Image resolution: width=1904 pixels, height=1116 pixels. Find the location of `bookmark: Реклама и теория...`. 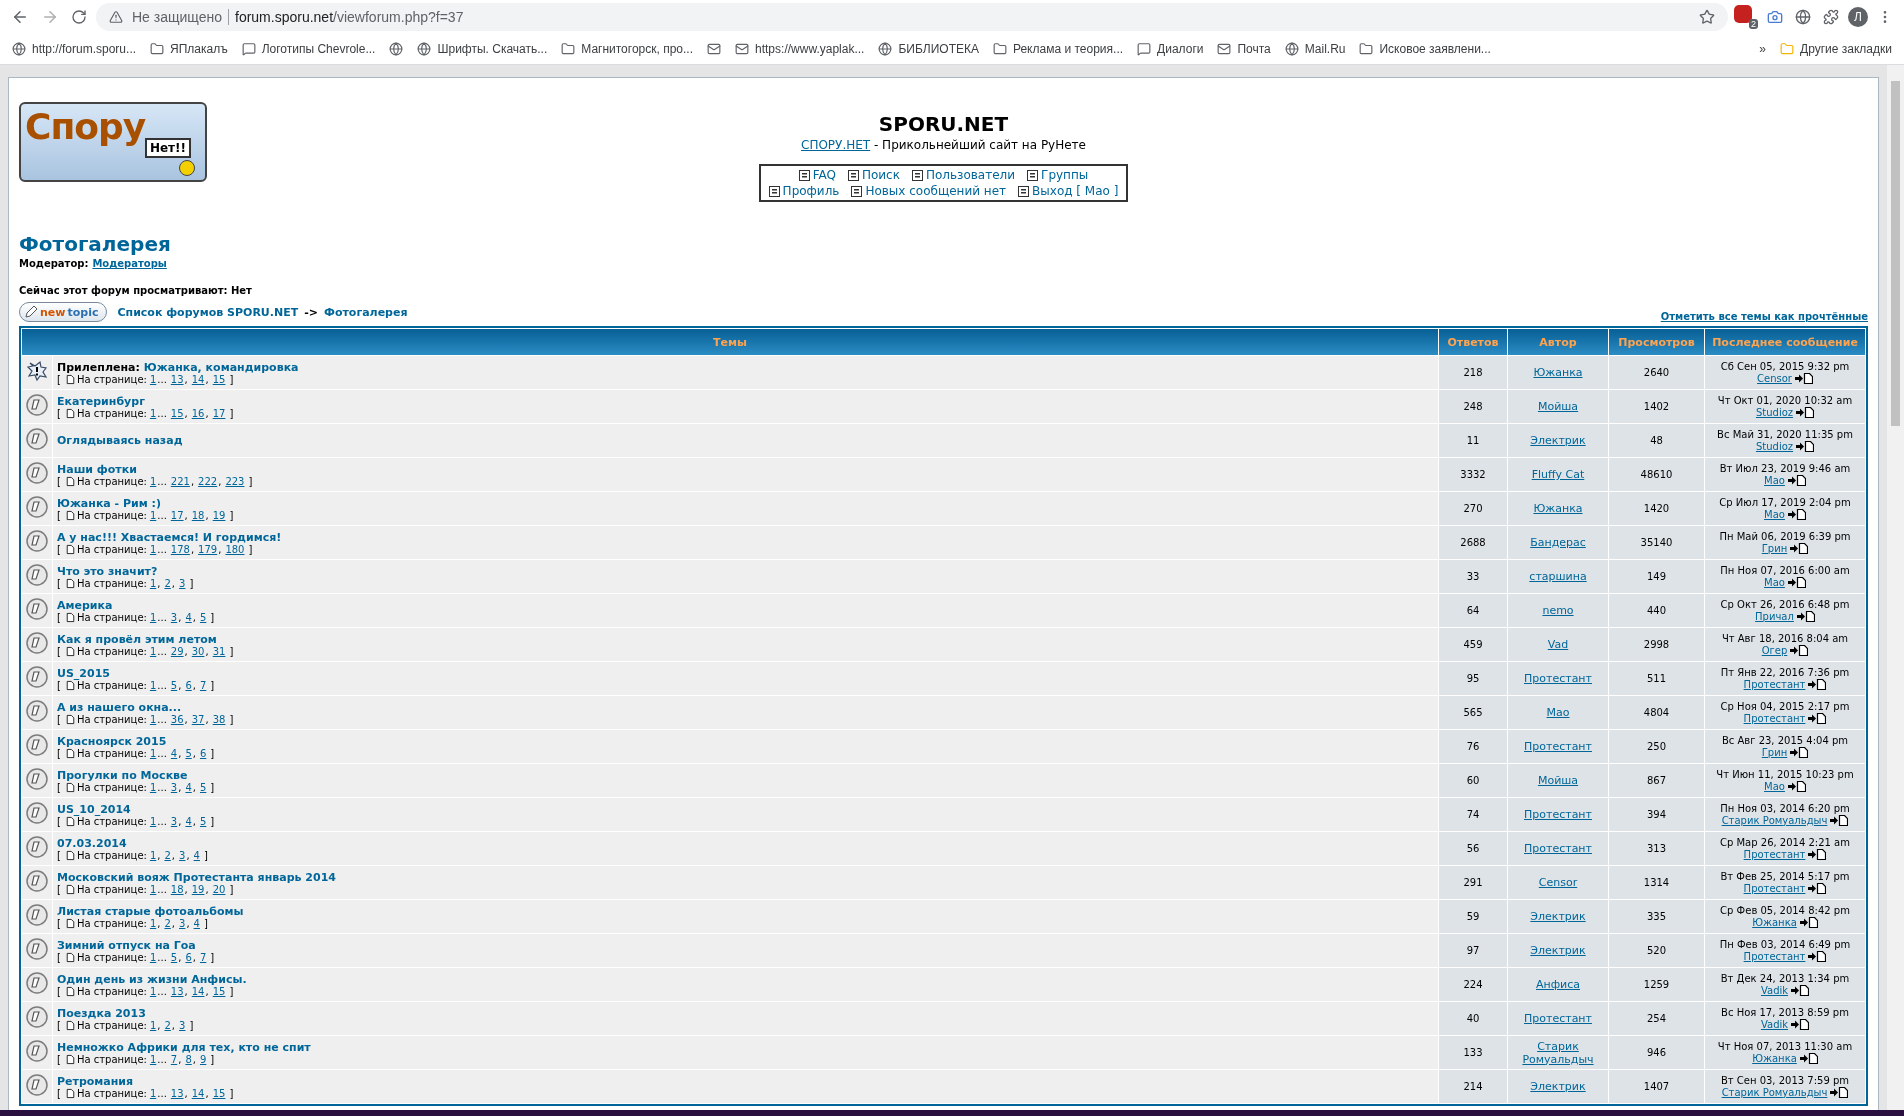

bookmark: Реклама и теория... is located at coordinates (1058, 49).